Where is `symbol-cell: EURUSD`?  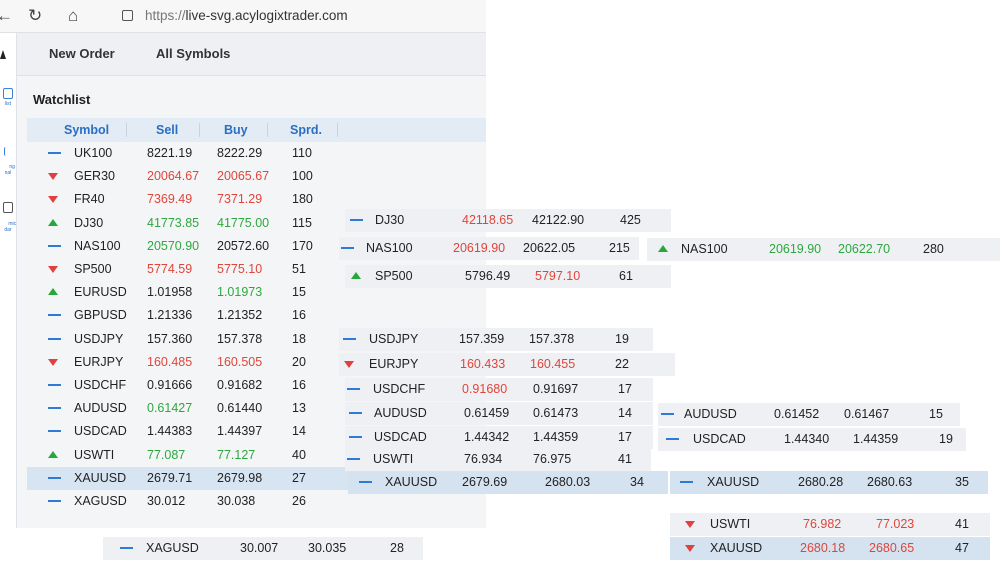
symbol-cell: EURUSD is located at coordinates (100, 292).